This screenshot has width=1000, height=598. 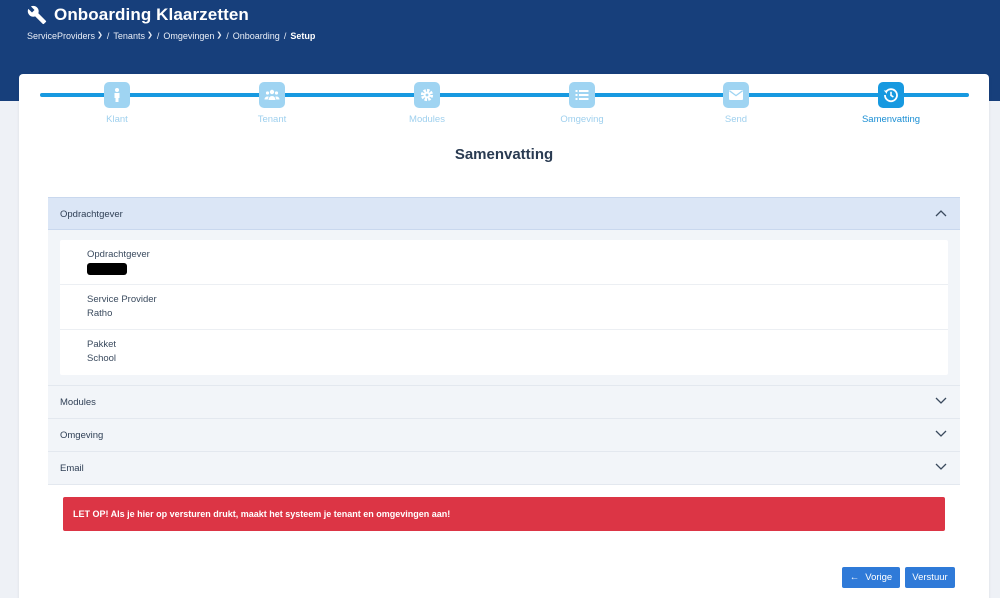 I want to click on history-icon, so click(x=891, y=95).